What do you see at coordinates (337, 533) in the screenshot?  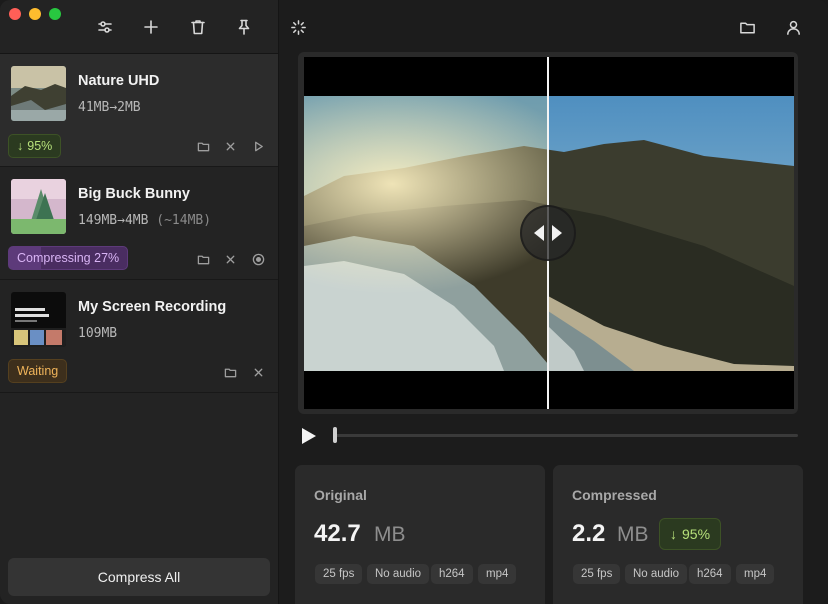 I see `file-size-value: 42.7` at bounding box center [337, 533].